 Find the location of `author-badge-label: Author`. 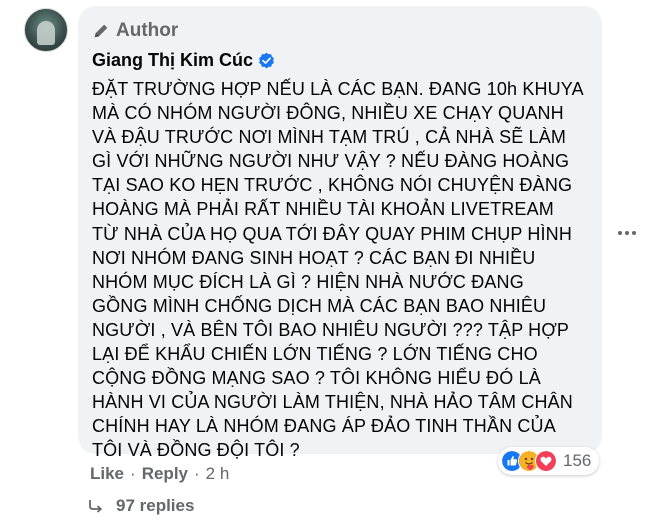

author-badge-label: Author is located at coordinates (147, 30).